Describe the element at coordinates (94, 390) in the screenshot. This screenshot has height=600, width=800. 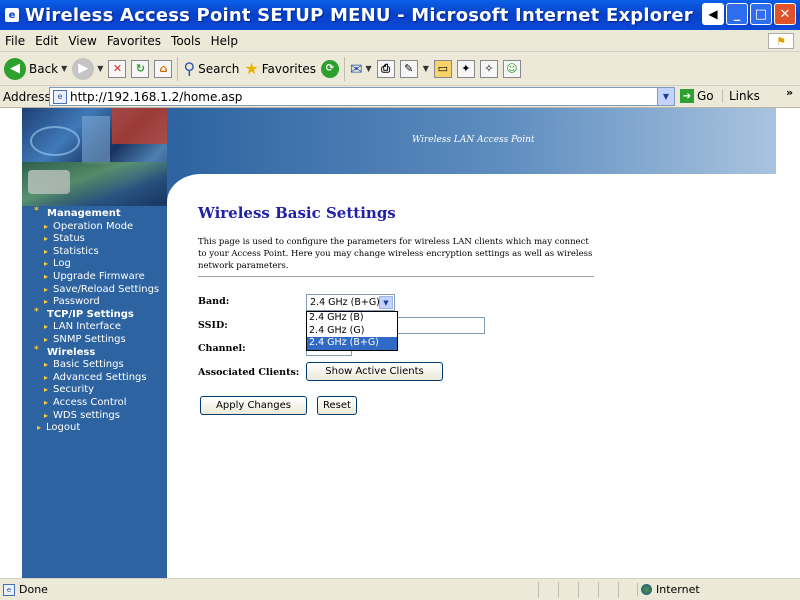
I see `nav-item-security: ▸ Security` at that location.